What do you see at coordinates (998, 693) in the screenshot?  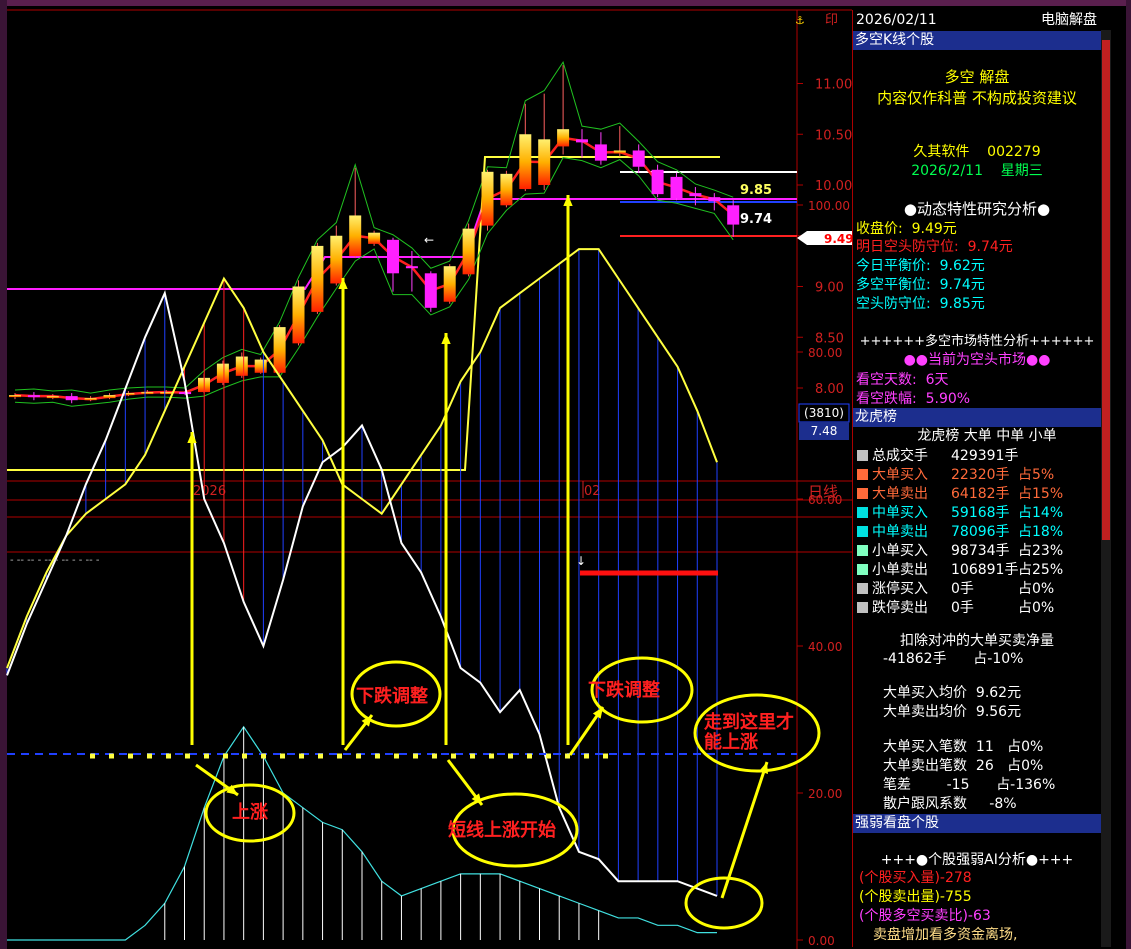 I see `big-buy-avg-value: 9.62元` at bounding box center [998, 693].